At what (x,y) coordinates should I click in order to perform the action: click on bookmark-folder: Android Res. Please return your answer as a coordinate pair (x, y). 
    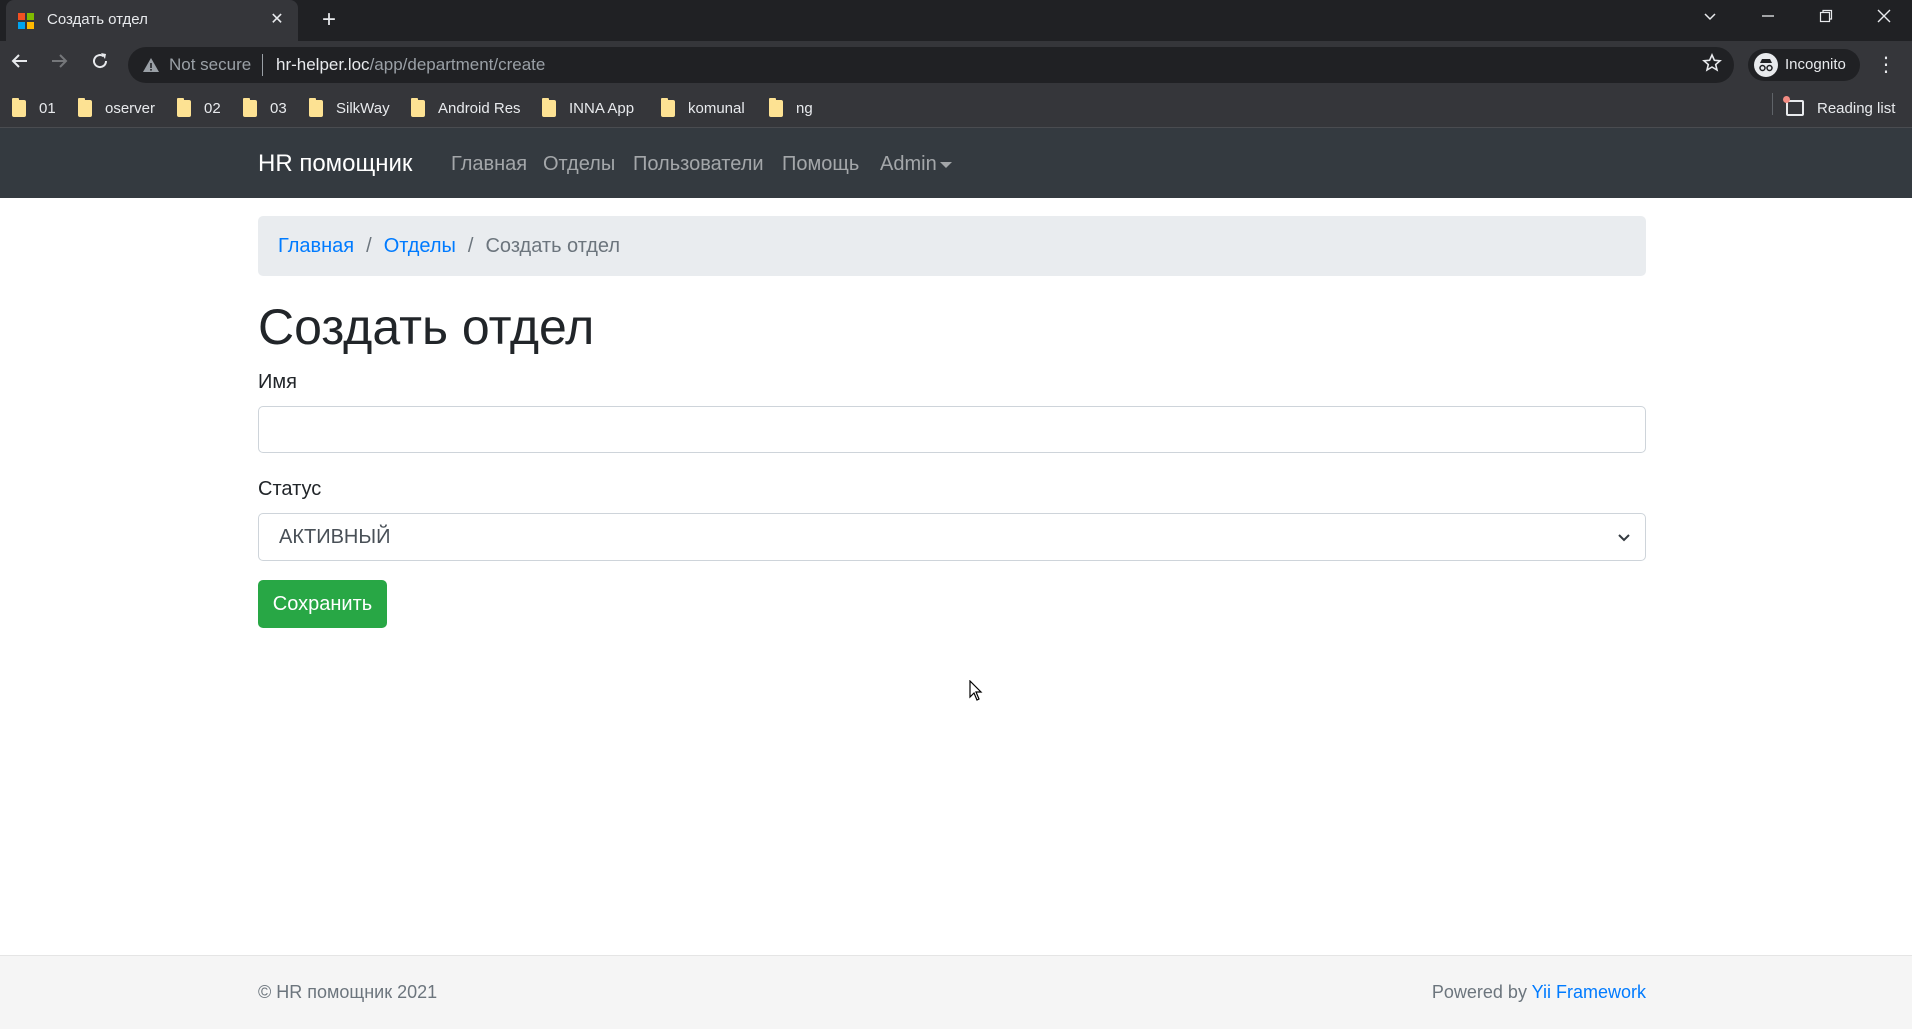
    Looking at the image, I should click on (466, 108).